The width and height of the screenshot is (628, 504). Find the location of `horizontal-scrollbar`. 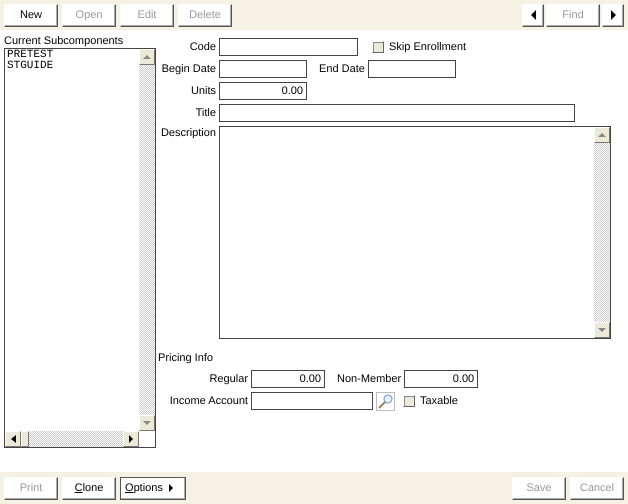

horizontal-scrollbar is located at coordinates (72, 439).